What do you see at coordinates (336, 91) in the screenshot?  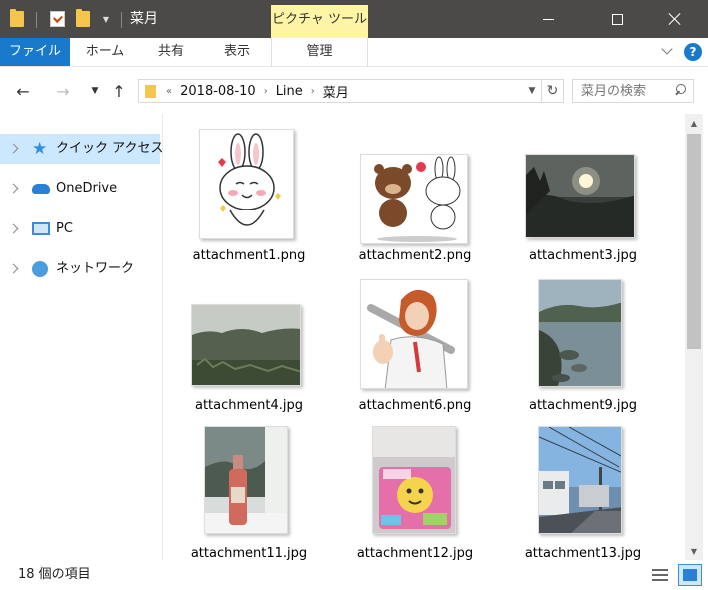 I see `breadcrumb-current: 菜月` at bounding box center [336, 91].